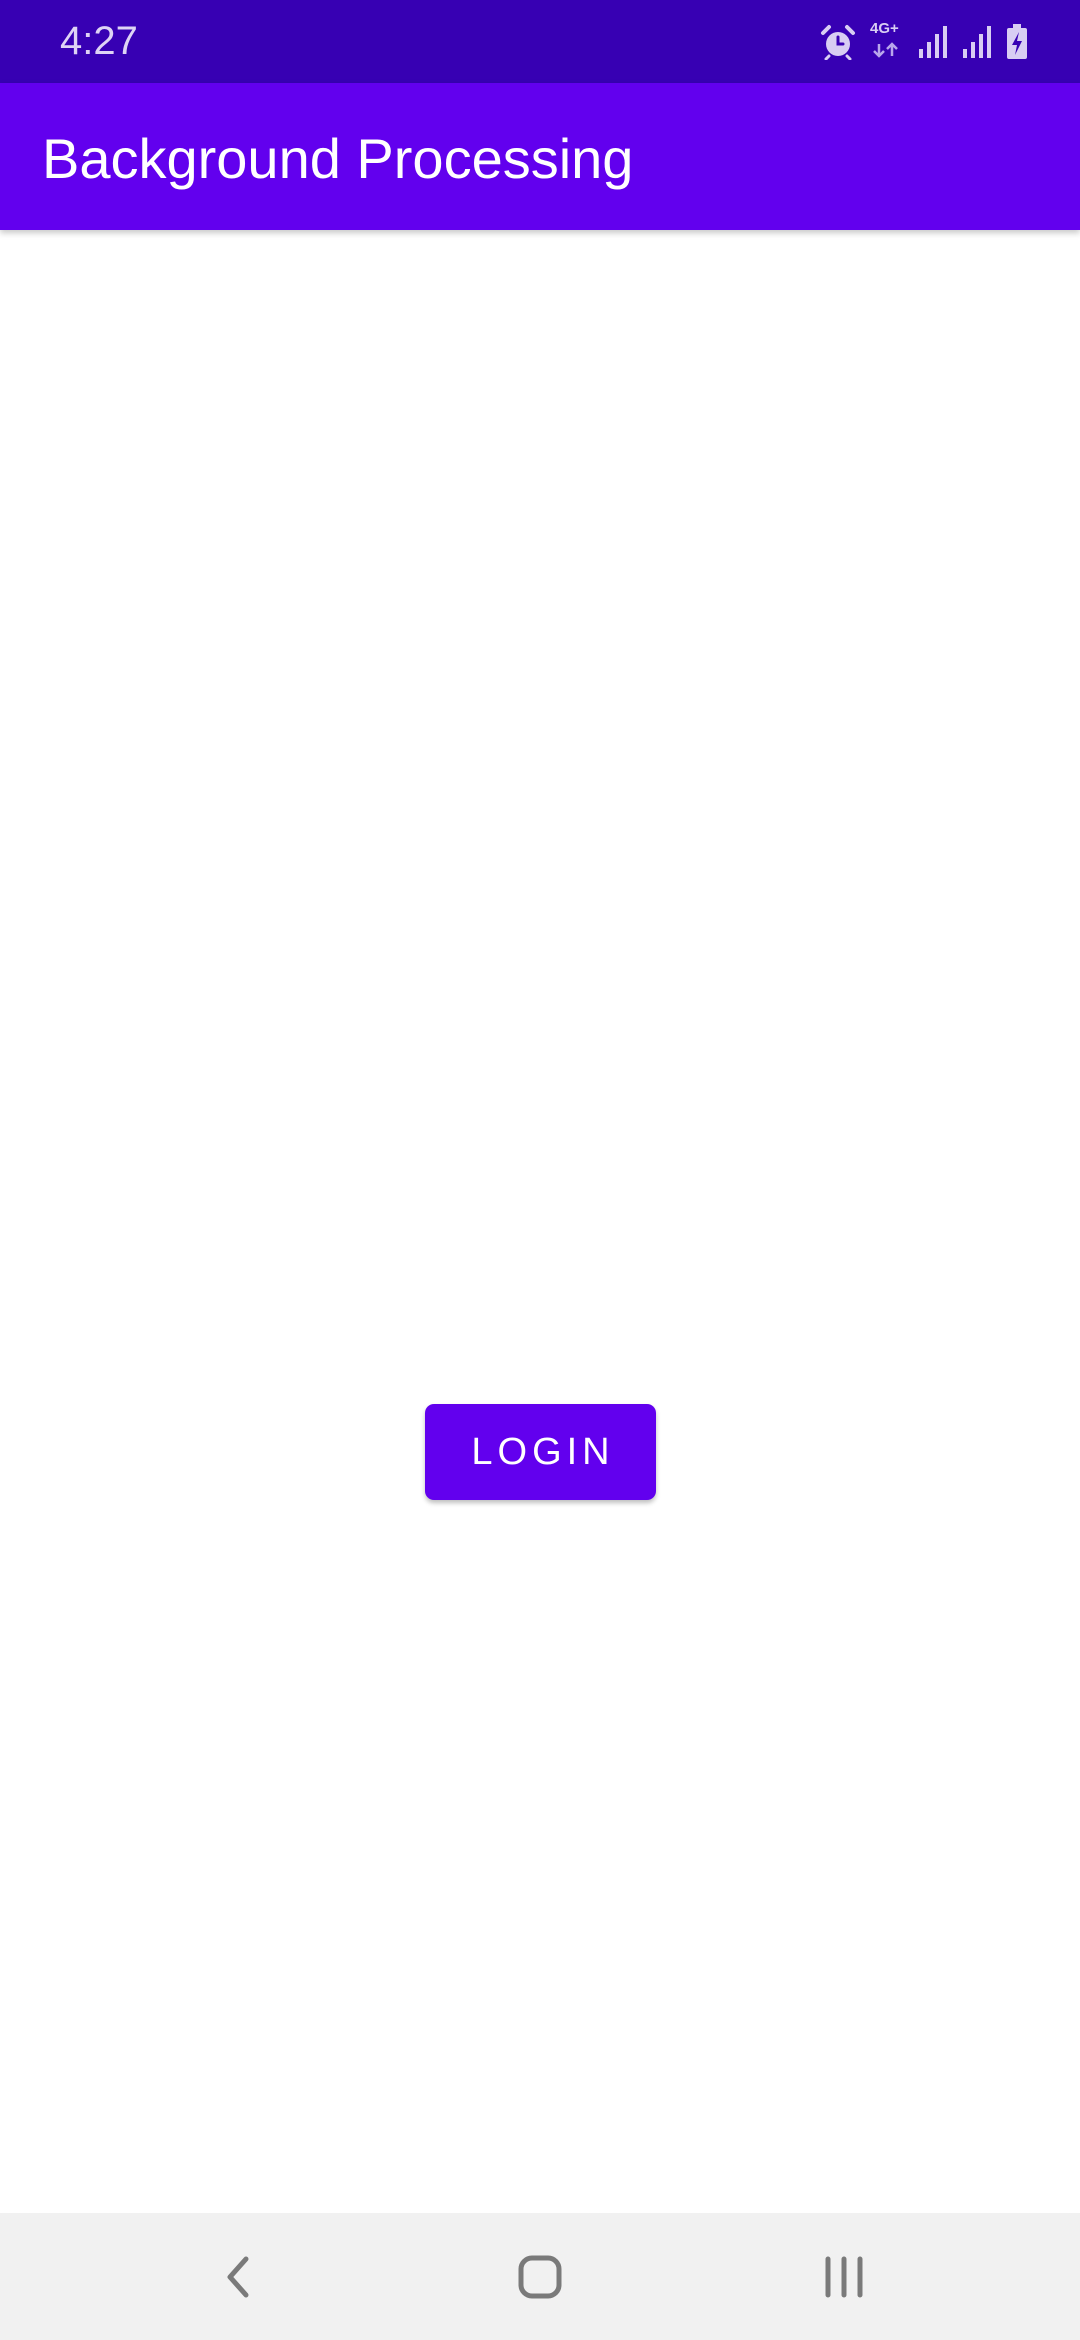 Image resolution: width=1080 pixels, height=2340 pixels. What do you see at coordinates (540, 41) in the screenshot?
I see `status-bar: 4:27 4G+` at bounding box center [540, 41].